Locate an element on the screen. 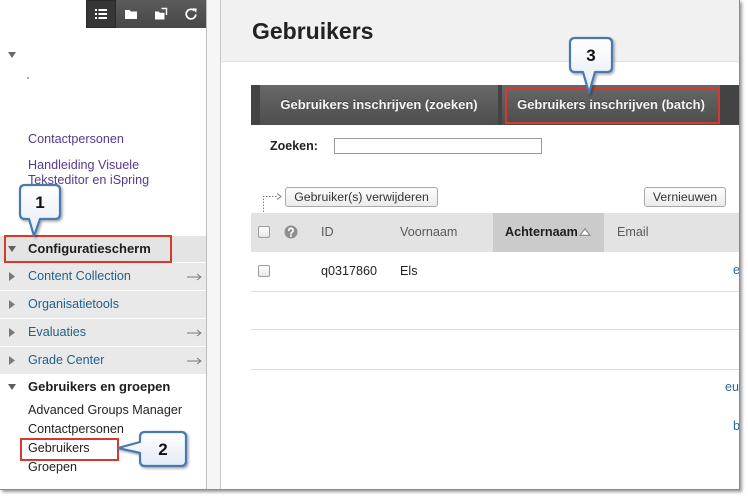 This screenshot has height=496, width=748. control-panel-item-label: Evaluaties is located at coordinates (57, 332).